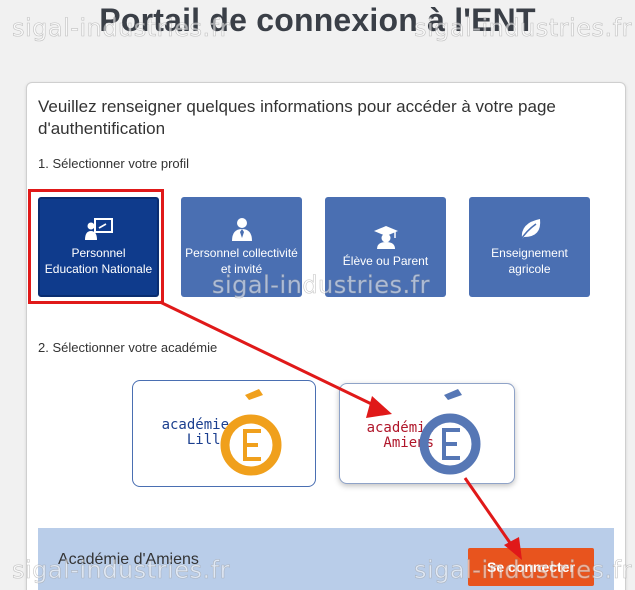 The width and height of the screenshot is (635, 590). Describe the element at coordinates (317, 20) in the screenshot. I see `page-title: Portail de connexion à l'ENT` at that location.